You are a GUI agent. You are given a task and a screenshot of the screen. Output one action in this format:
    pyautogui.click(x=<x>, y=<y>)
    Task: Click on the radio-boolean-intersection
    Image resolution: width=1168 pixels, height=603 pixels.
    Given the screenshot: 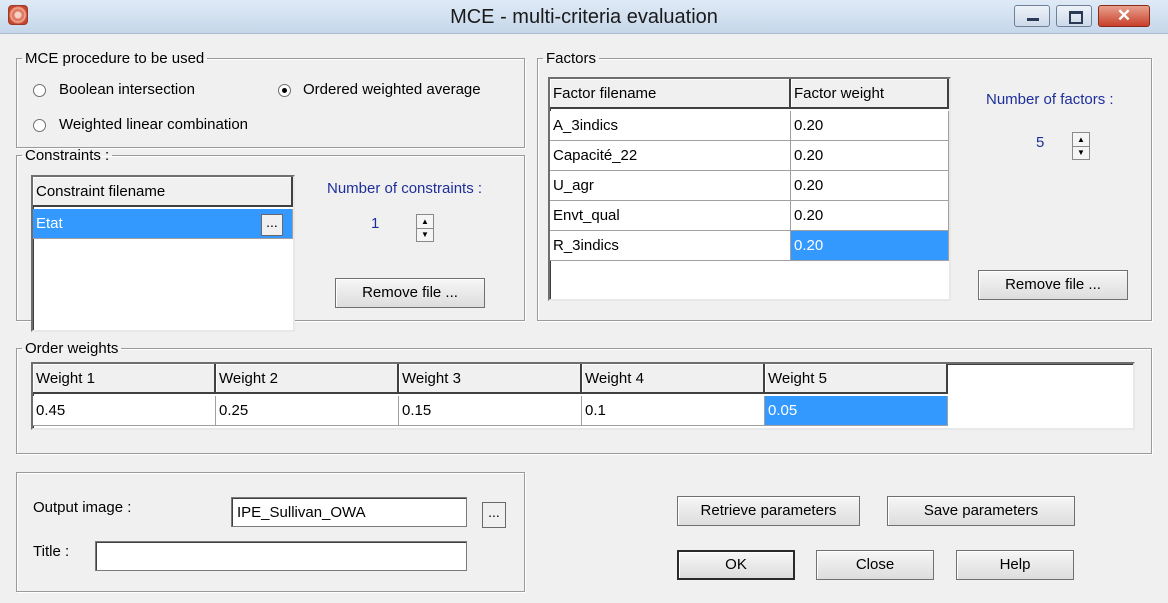 What is the action you would take?
    pyautogui.click(x=39, y=90)
    